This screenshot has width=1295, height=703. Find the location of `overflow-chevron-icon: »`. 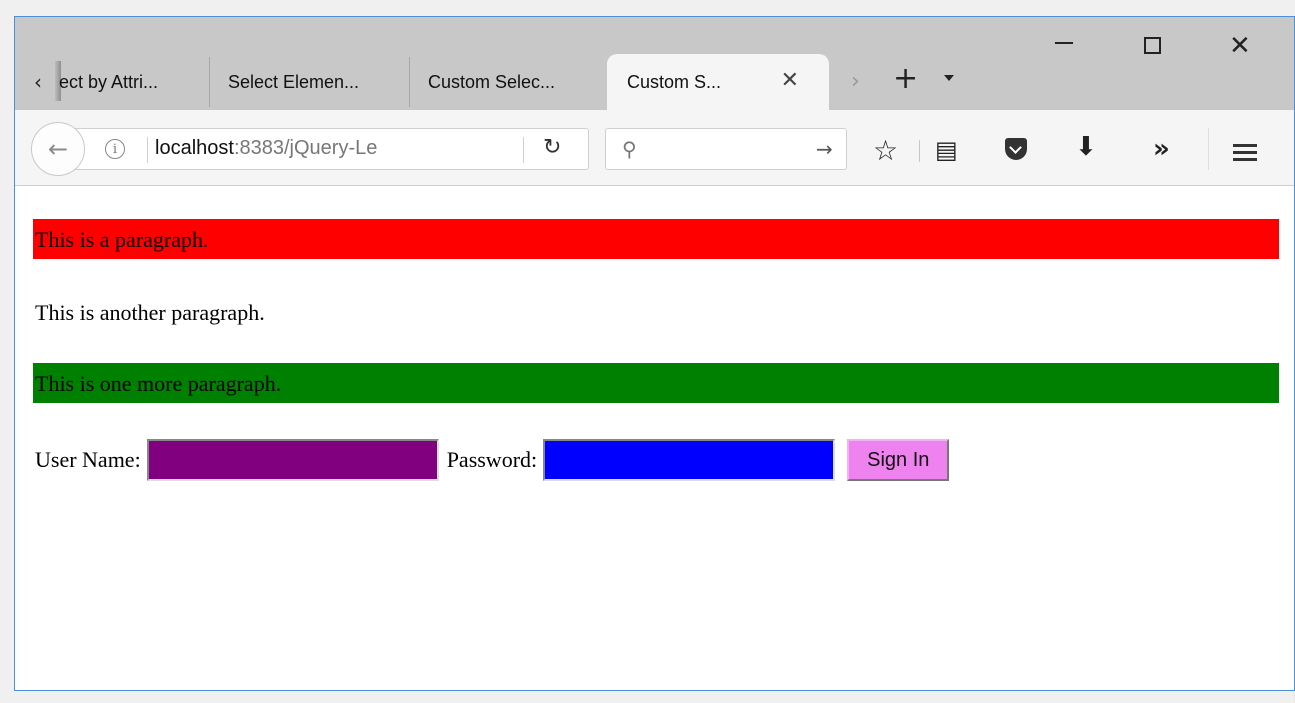

overflow-chevron-icon: » is located at coordinates (1161, 149).